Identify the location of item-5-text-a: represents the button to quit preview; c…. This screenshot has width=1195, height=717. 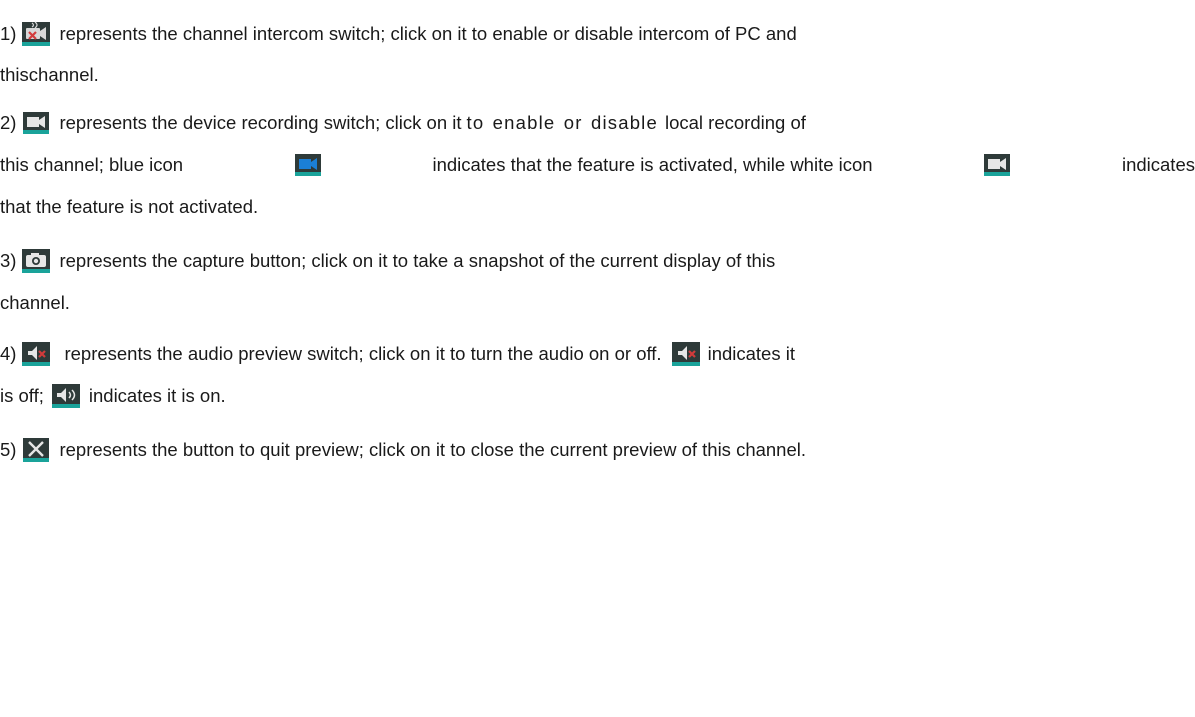
(433, 449).